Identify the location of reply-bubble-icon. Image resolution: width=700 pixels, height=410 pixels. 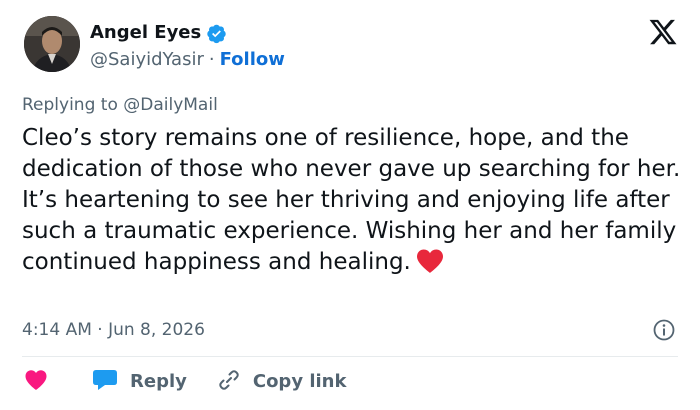
(111, 382).